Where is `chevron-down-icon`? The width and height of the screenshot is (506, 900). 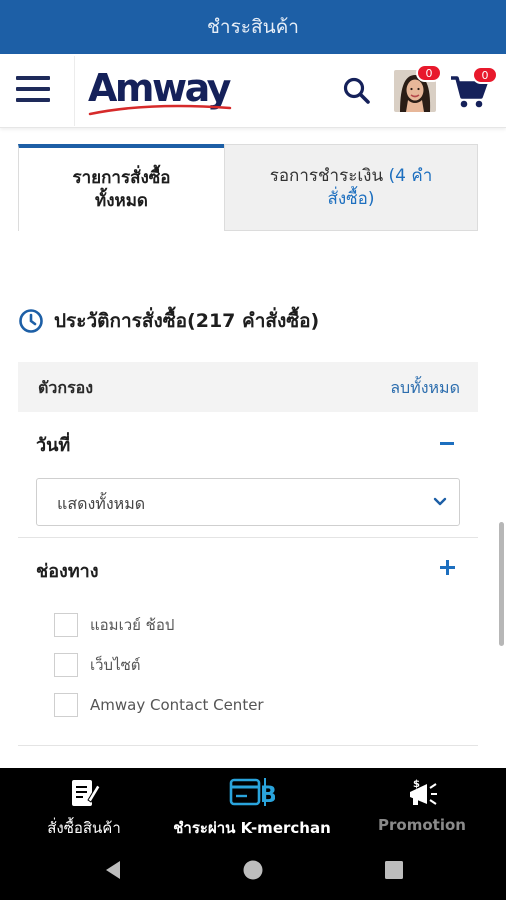 chevron-down-icon is located at coordinates (440, 501).